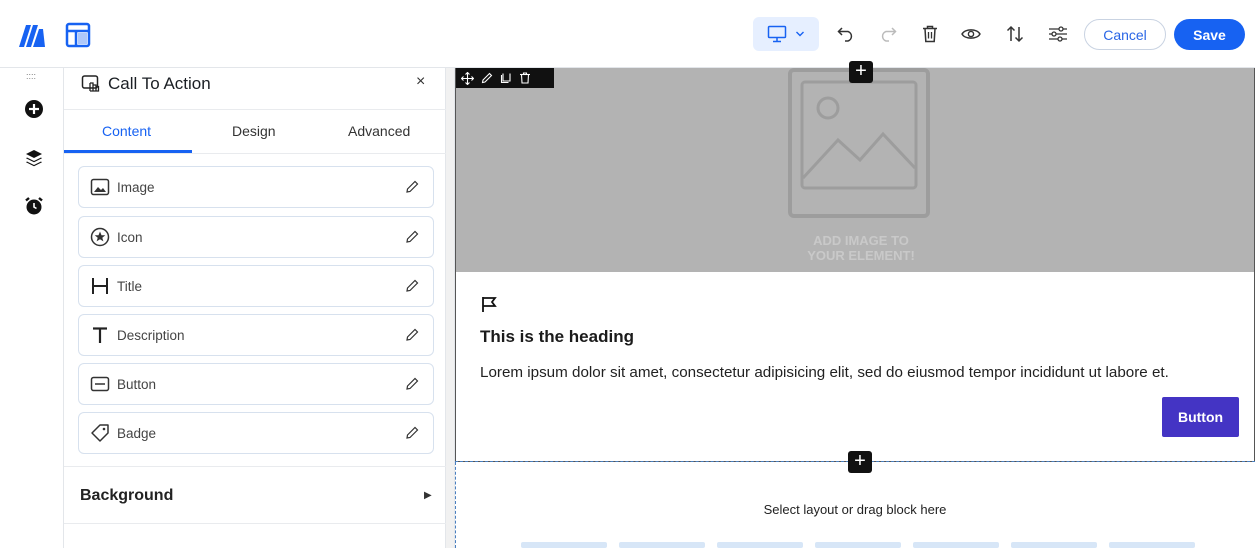  What do you see at coordinates (861, 72) in the screenshot?
I see `add-block-above-button: +` at bounding box center [861, 72].